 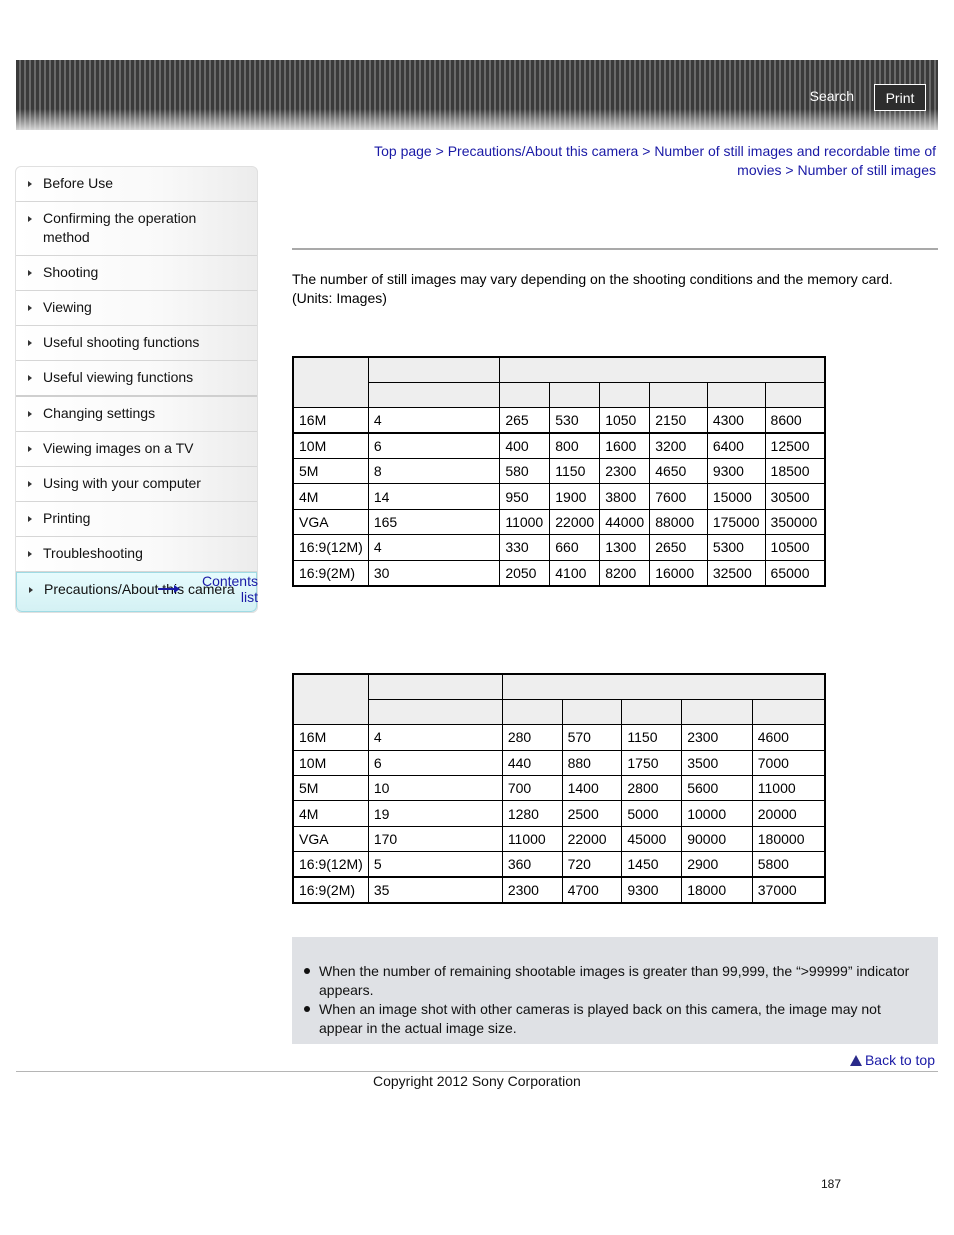 I want to click on value-cell: 360, so click(x=532, y=865).